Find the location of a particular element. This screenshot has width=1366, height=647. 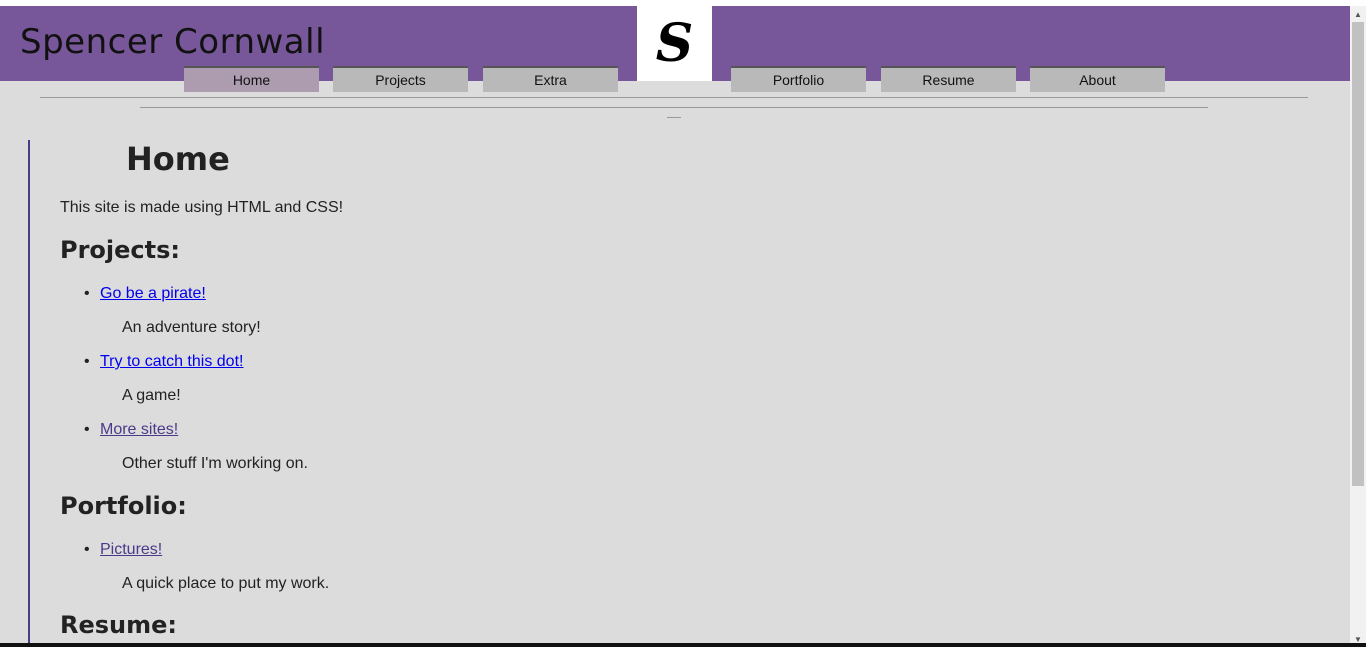

nav-tab-projects: Projects is located at coordinates (400, 79).